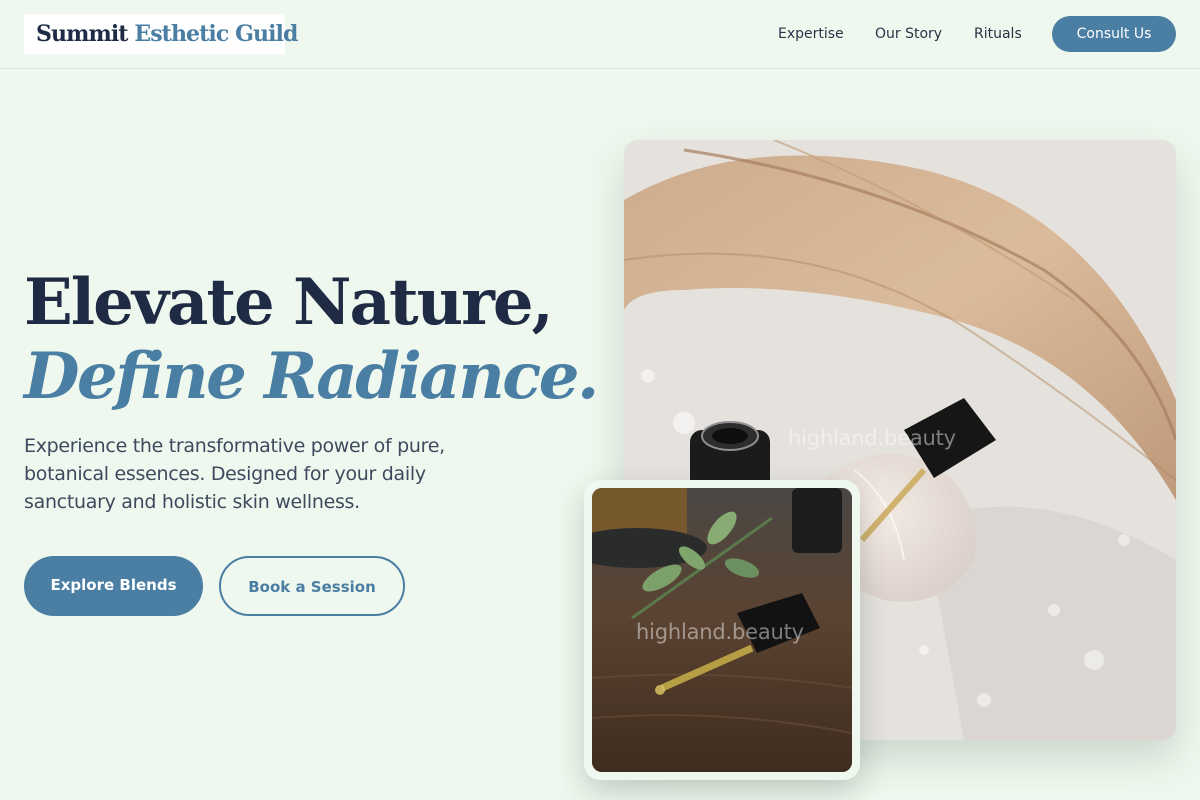  I want to click on inset-image-oil-dropper: highland.beauty, so click(722, 630).